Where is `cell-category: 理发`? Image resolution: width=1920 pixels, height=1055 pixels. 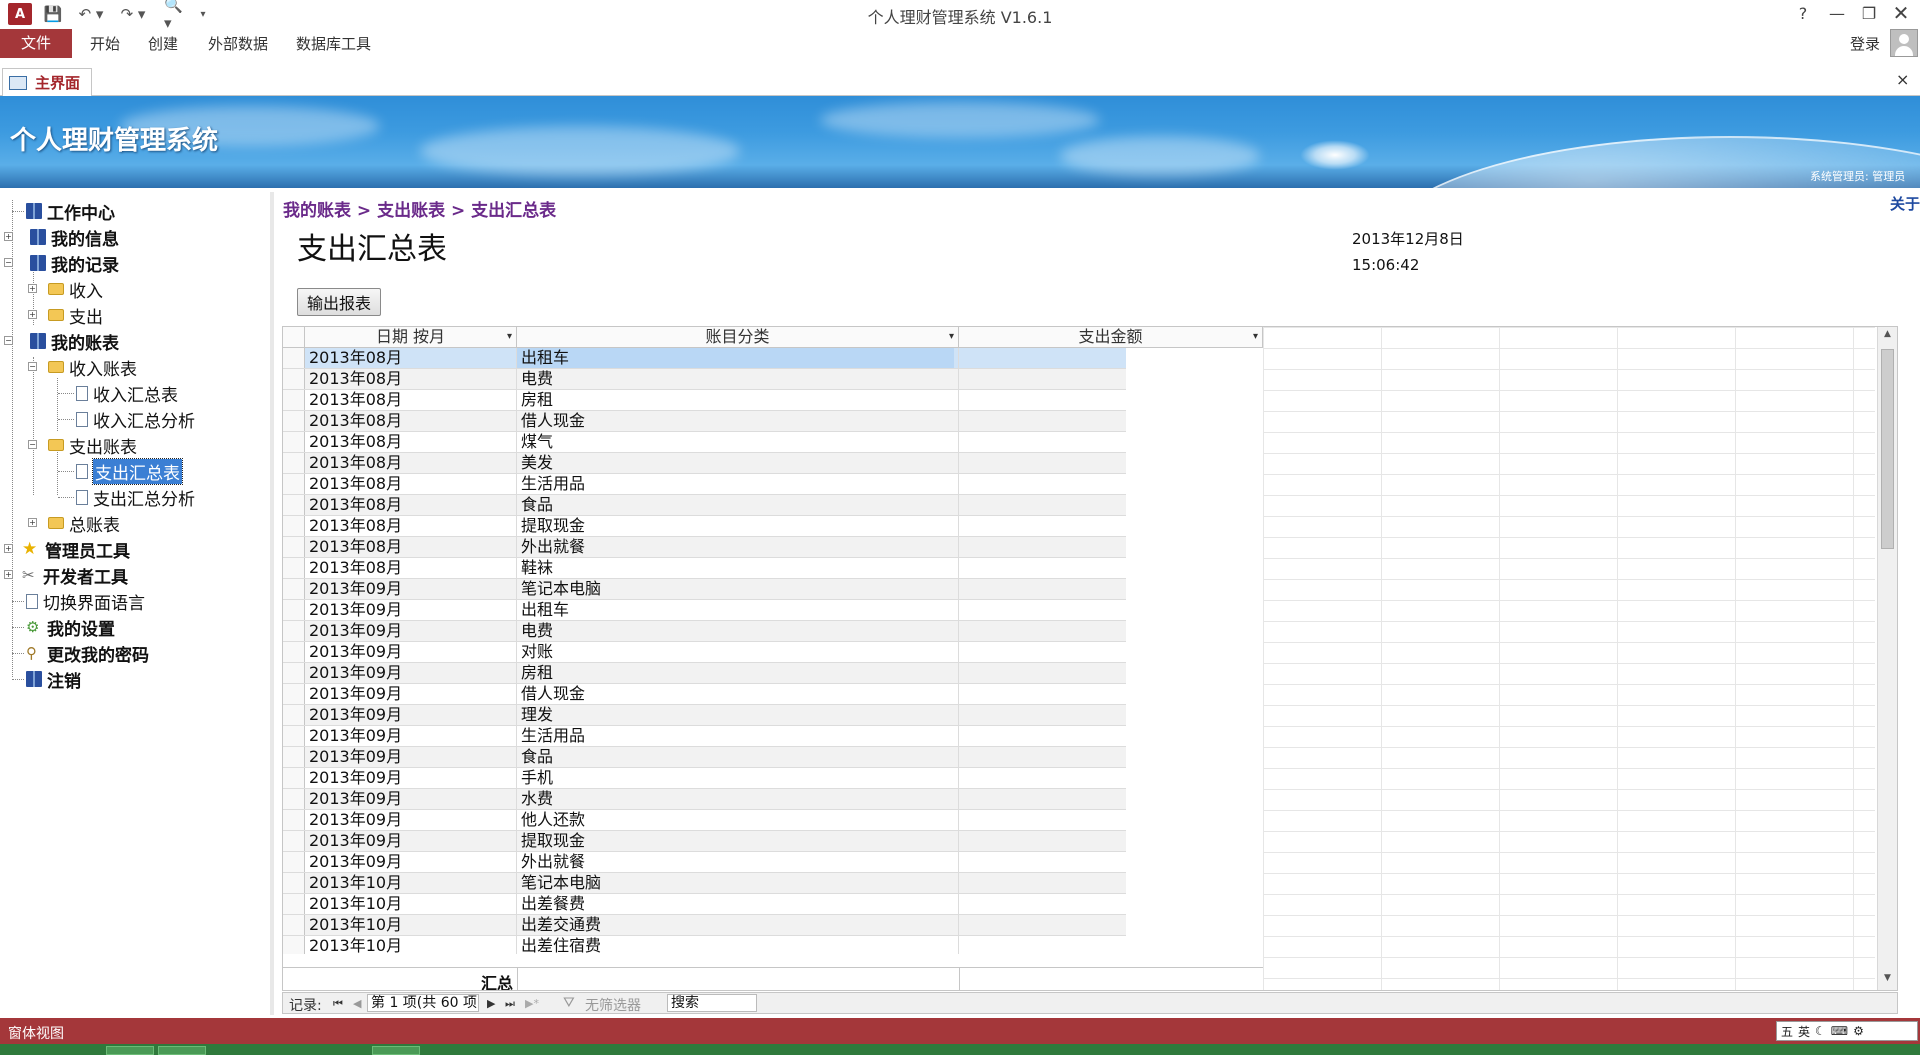
cell-category: 理发 is located at coordinates (738, 715).